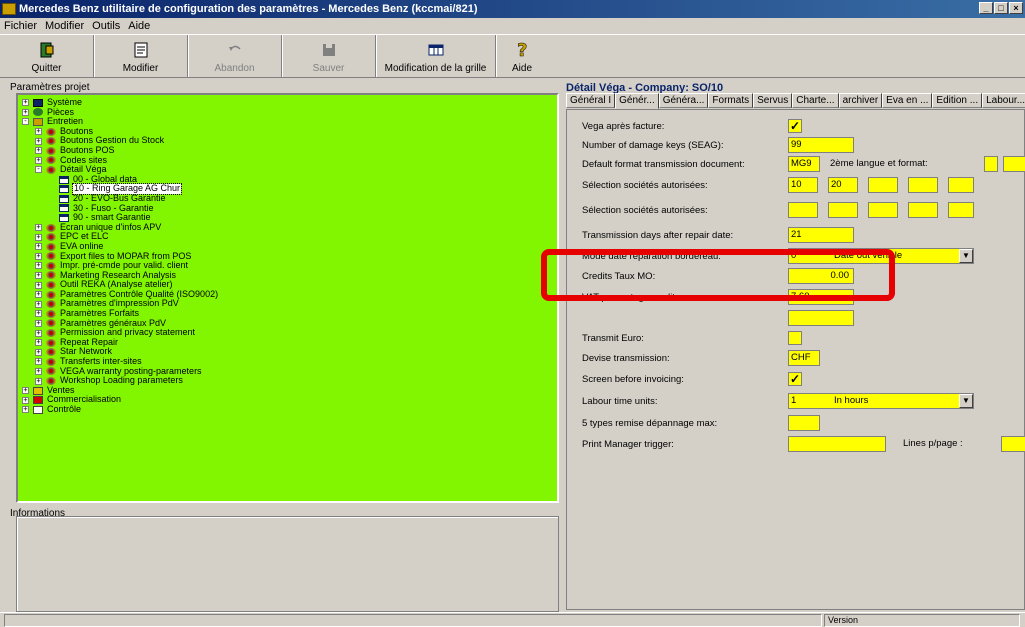 The height and width of the screenshot is (627, 1025). Describe the element at coordinates (773, 100) in the screenshot. I see `detail-tab: Servus` at that location.